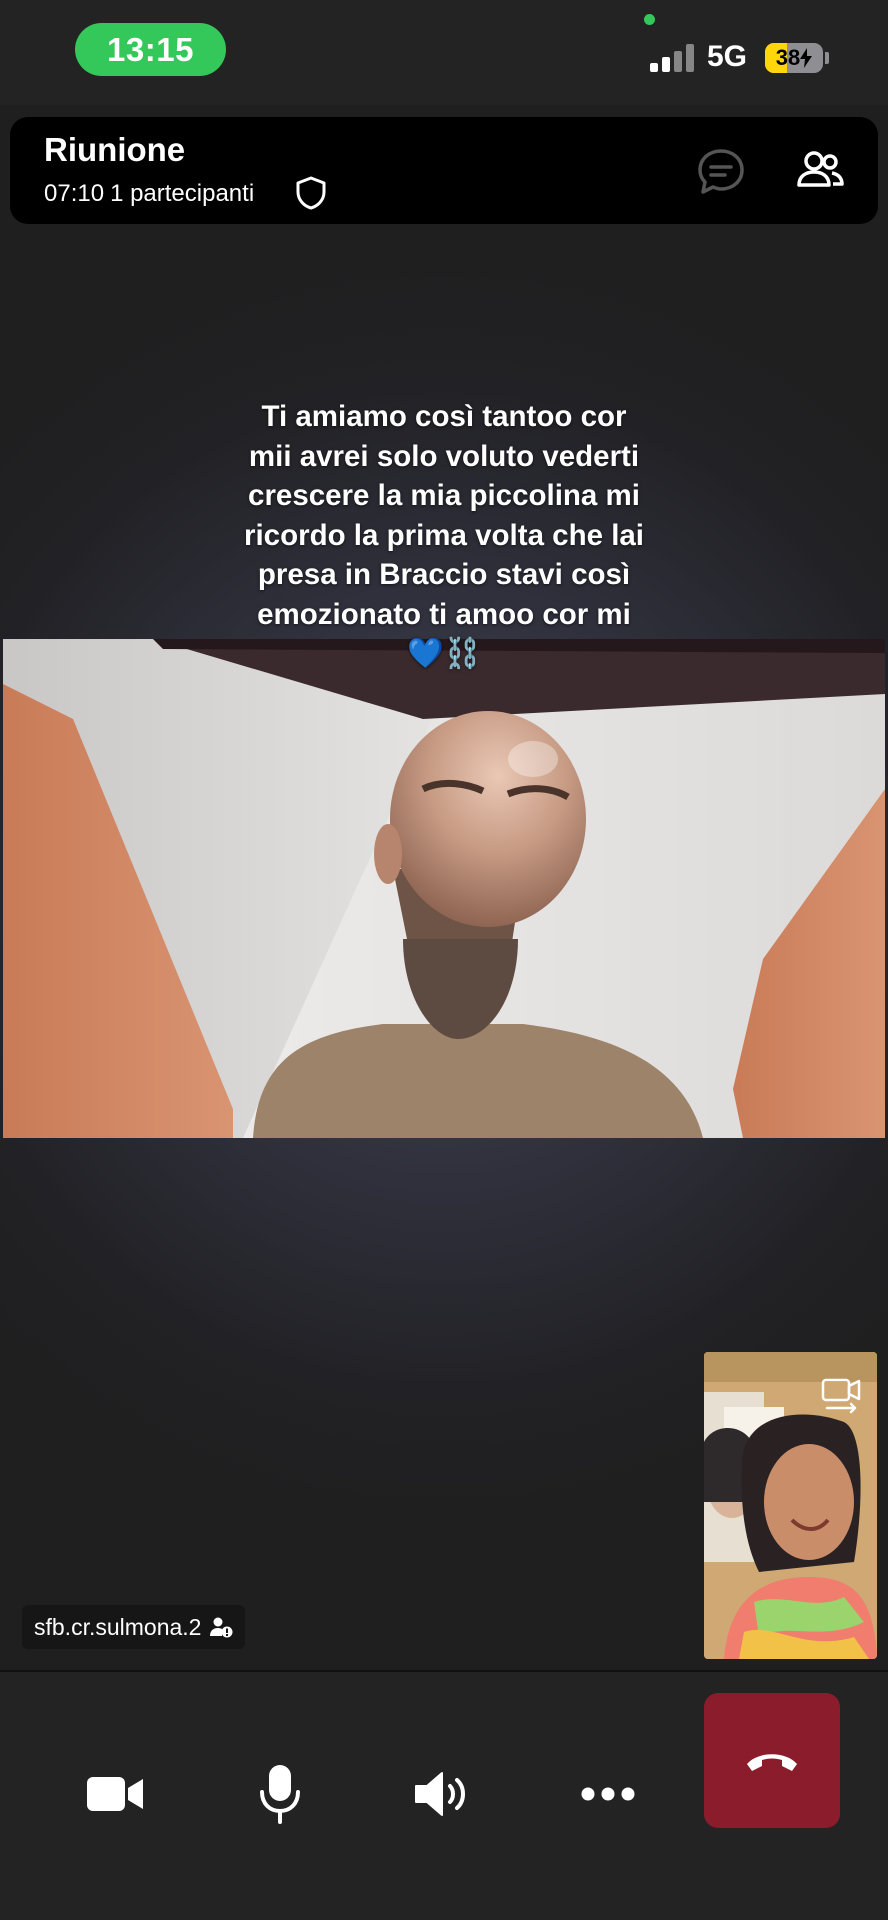 The height and width of the screenshot is (1920, 888). I want to click on more-options-button, so click(608, 1794).